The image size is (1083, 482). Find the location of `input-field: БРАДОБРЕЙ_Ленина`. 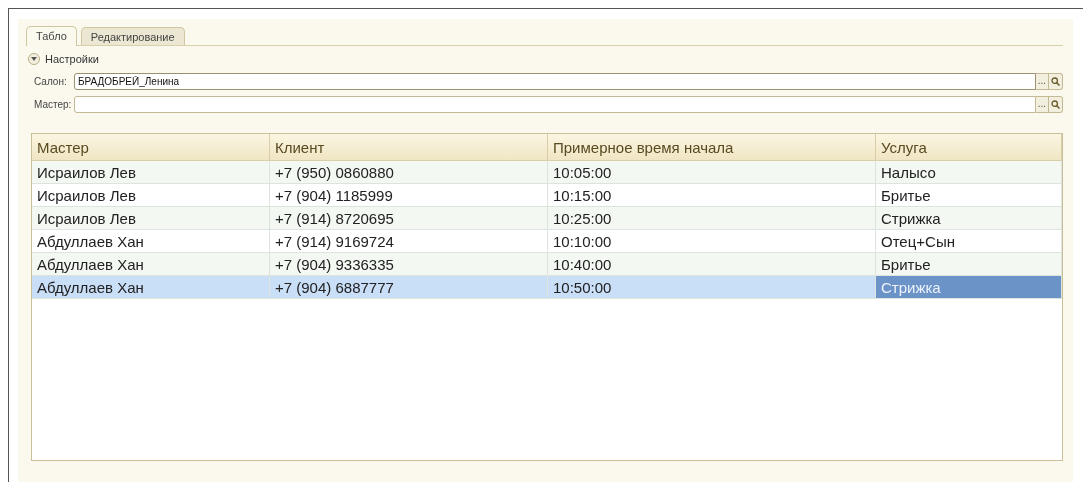

input-field: БРАДОБРЕЙ_Ленина is located at coordinates (555, 81).